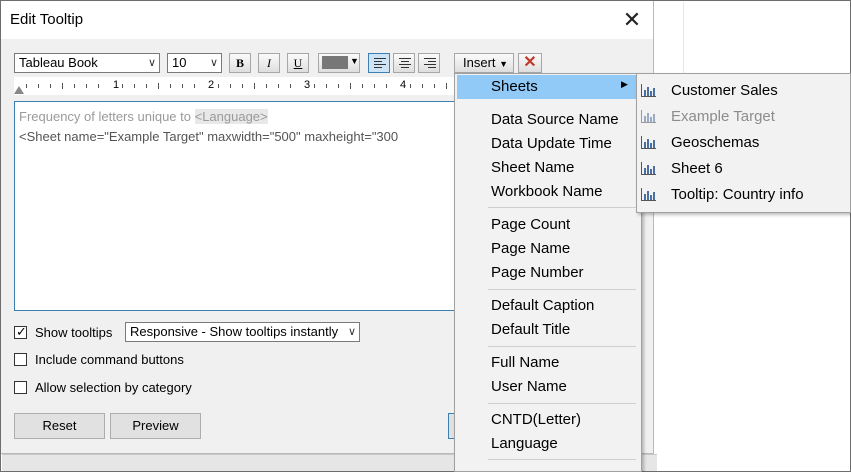 This screenshot has height=472, width=851. I want to click on allow-selection-checkbox, so click(20, 387).